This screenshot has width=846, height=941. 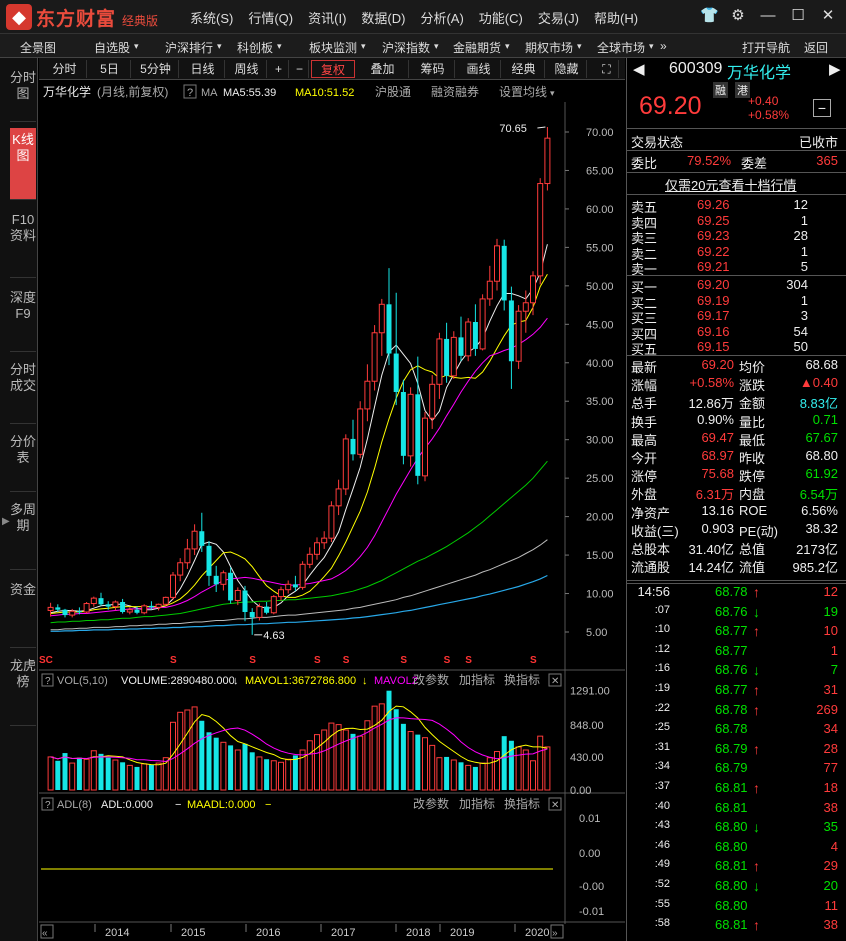 What do you see at coordinates (522, 679) in the screenshot?
I see `switch-indicator-button: 换指标` at bounding box center [522, 679].